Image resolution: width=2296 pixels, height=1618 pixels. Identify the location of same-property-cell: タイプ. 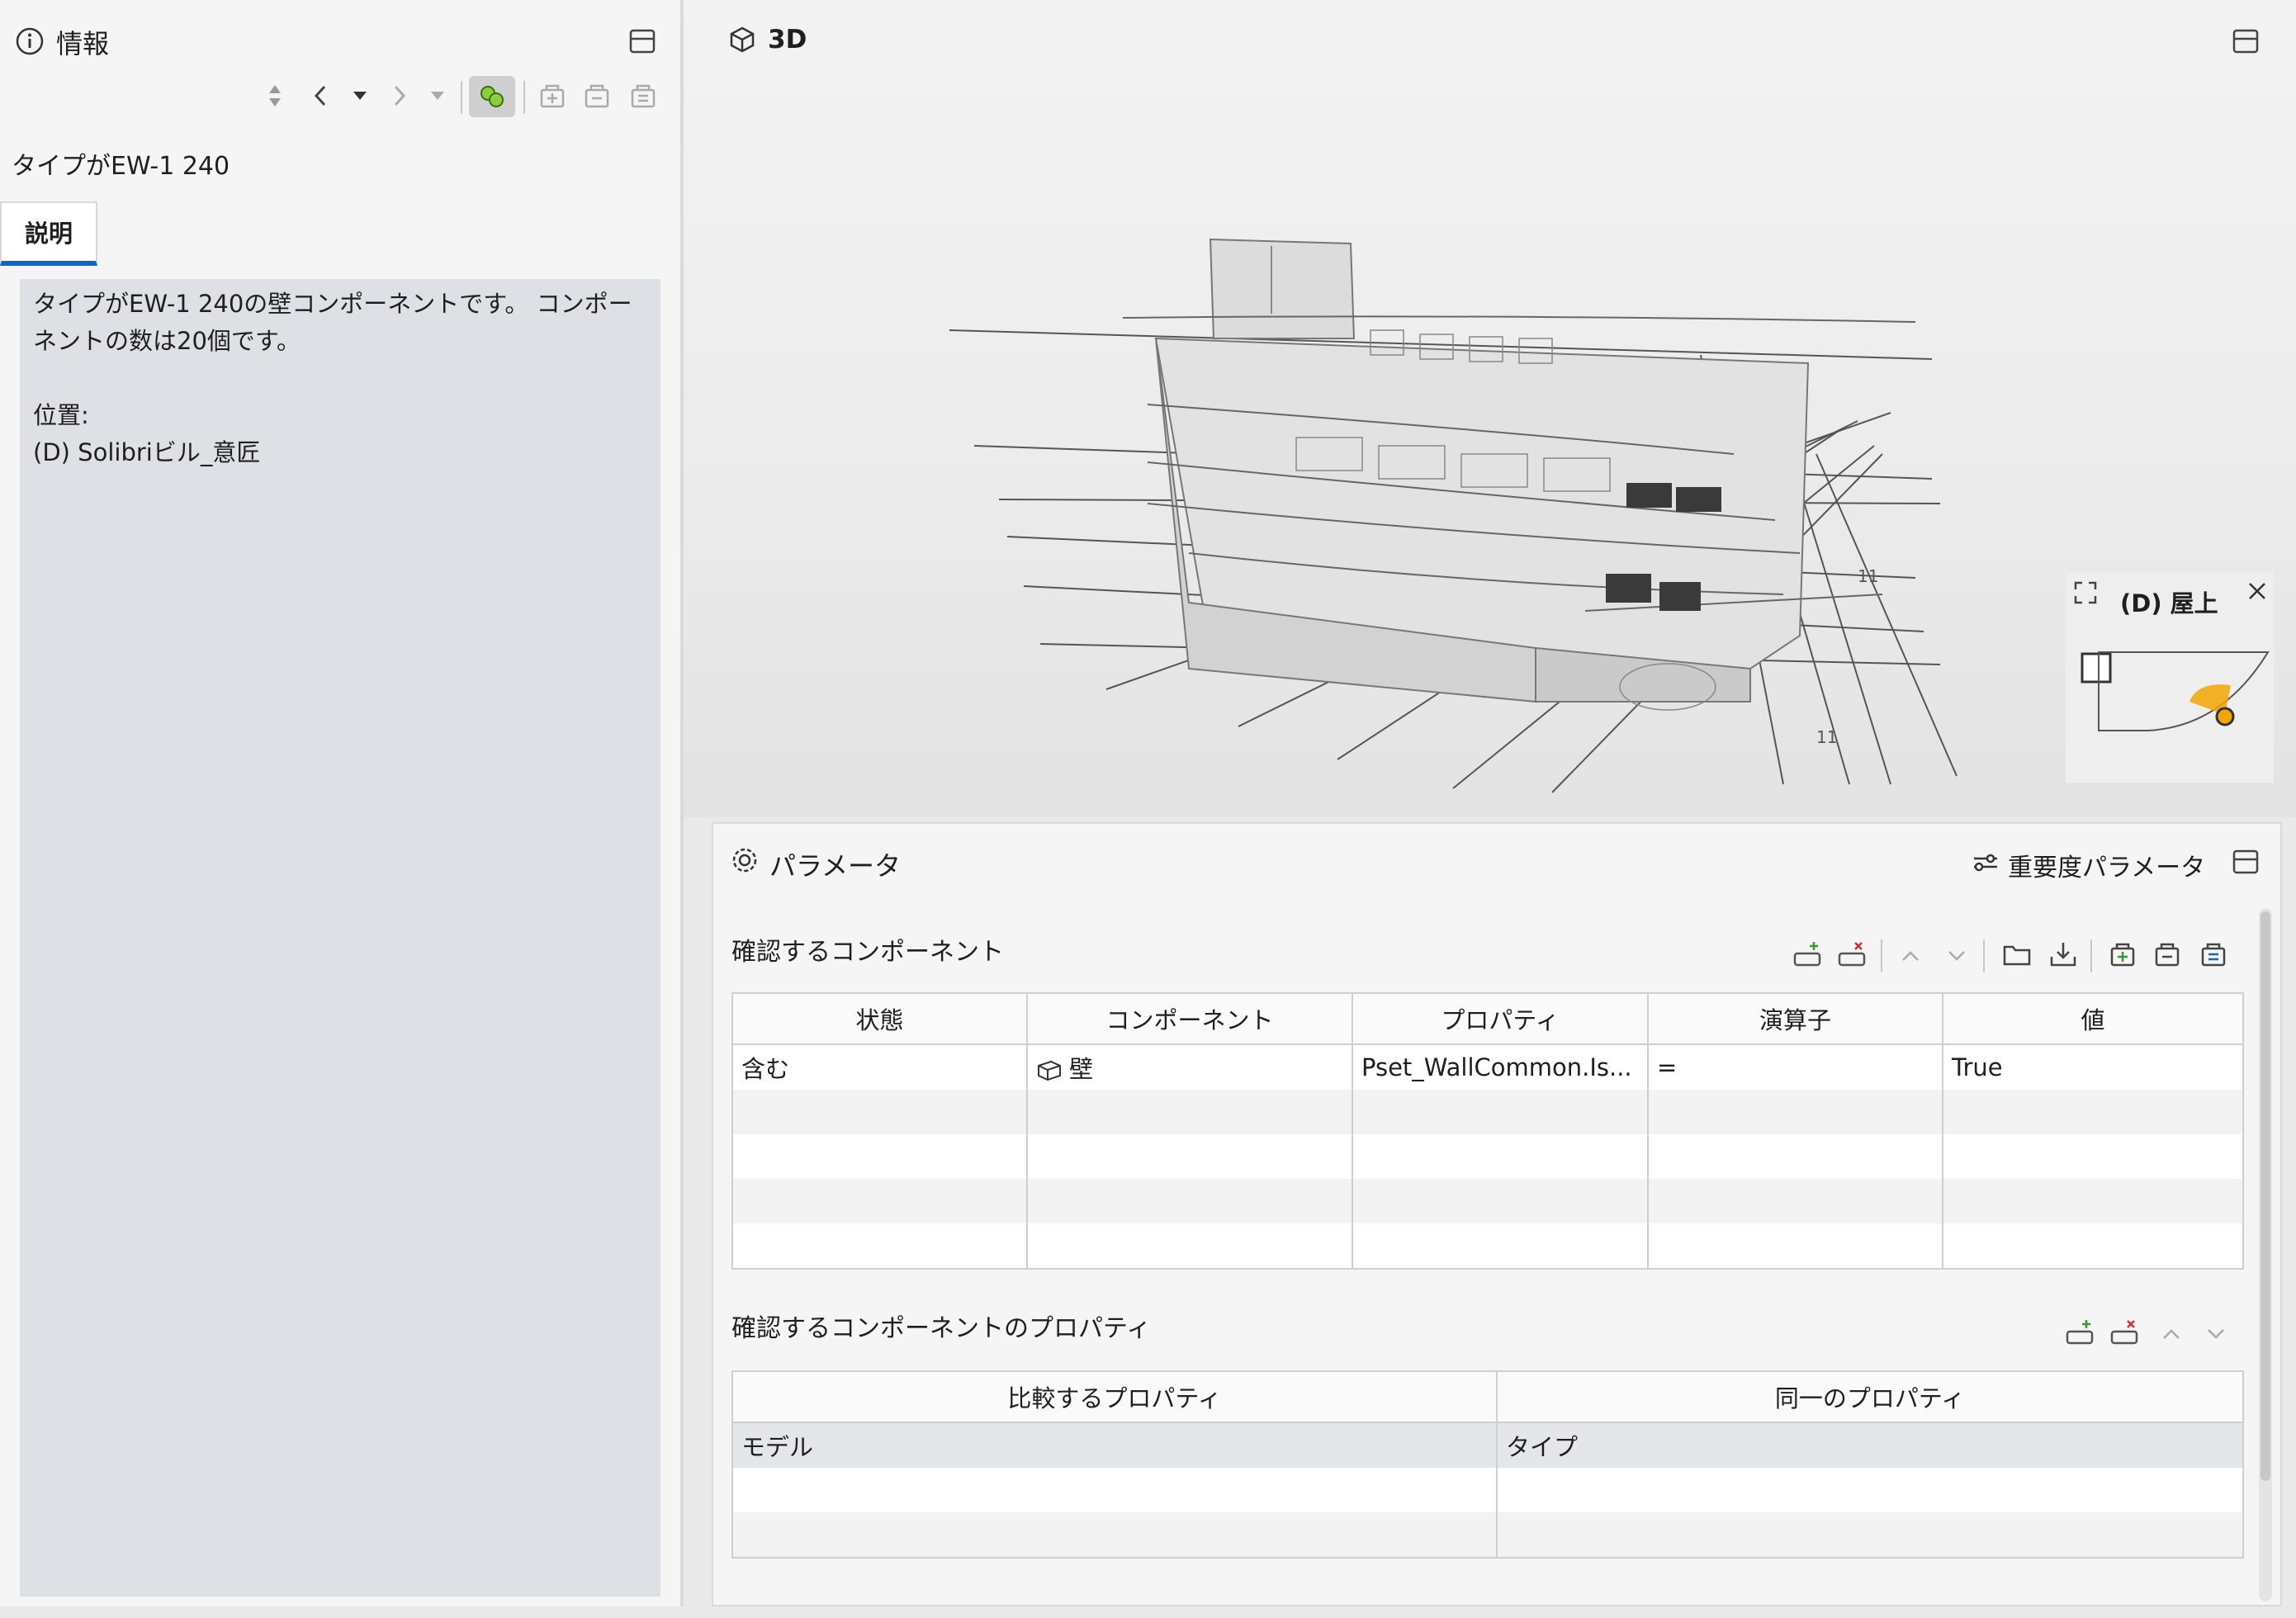
(1870, 1445).